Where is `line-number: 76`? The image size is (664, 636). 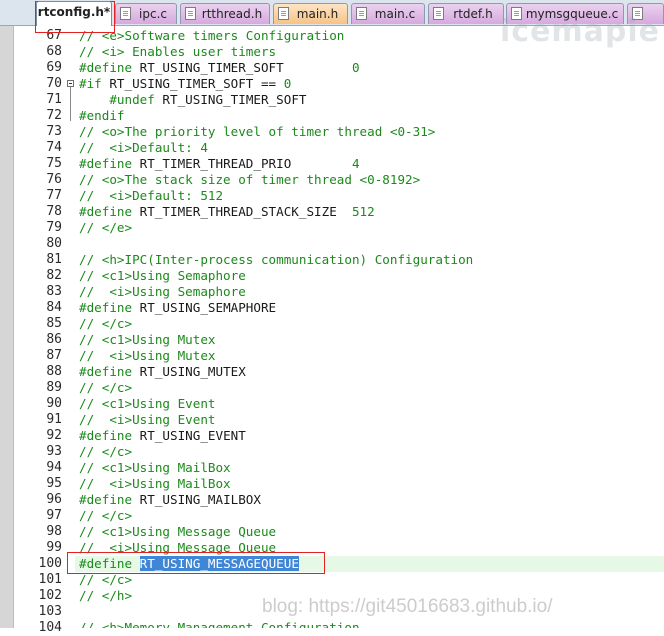 line-number: 76 is located at coordinates (54, 179).